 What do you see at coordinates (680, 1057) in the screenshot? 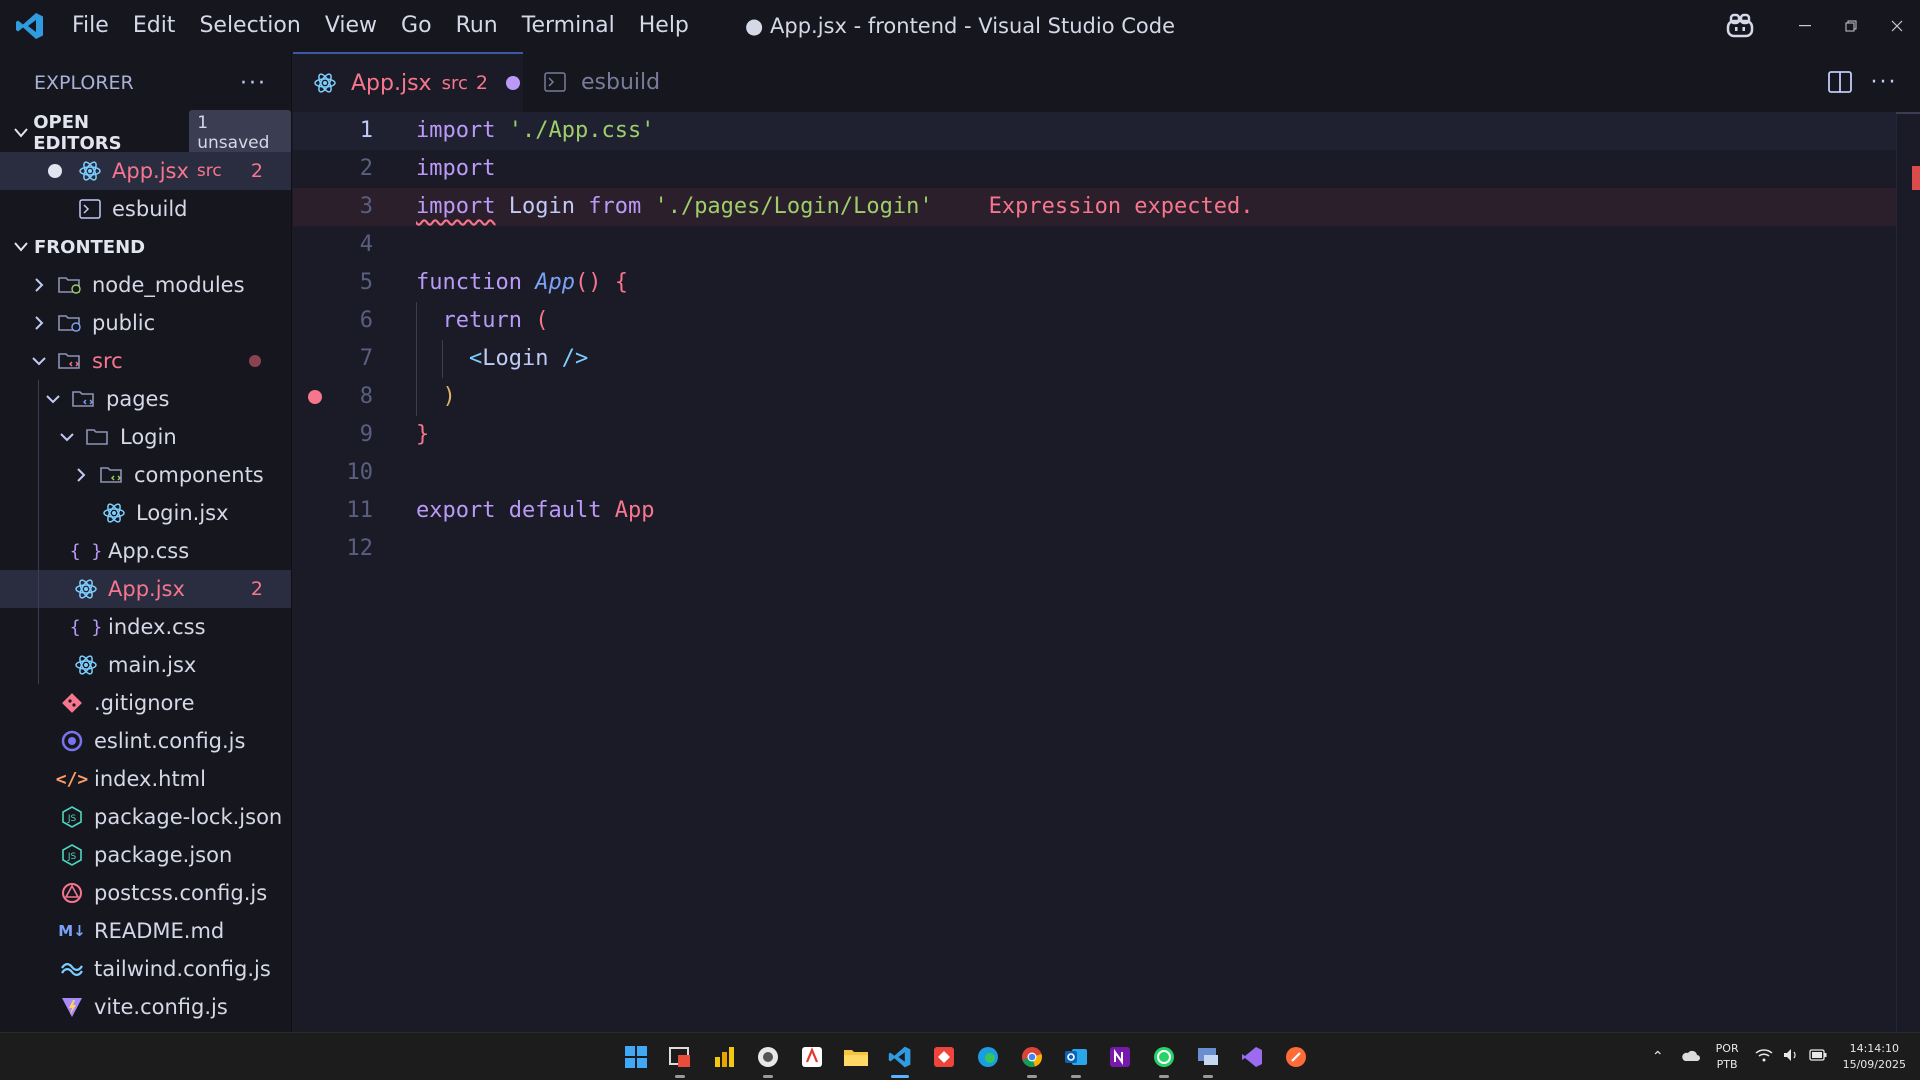
I see `task-manager-icon` at bounding box center [680, 1057].